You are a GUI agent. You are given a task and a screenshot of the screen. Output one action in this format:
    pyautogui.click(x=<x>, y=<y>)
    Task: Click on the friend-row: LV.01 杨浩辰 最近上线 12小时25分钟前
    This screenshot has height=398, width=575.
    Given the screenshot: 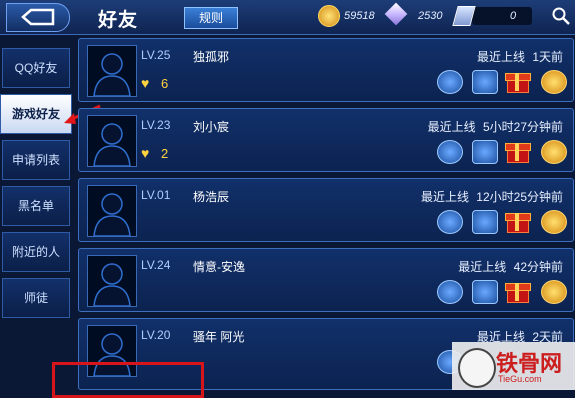 What is the action you would take?
    pyautogui.click(x=326, y=210)
    